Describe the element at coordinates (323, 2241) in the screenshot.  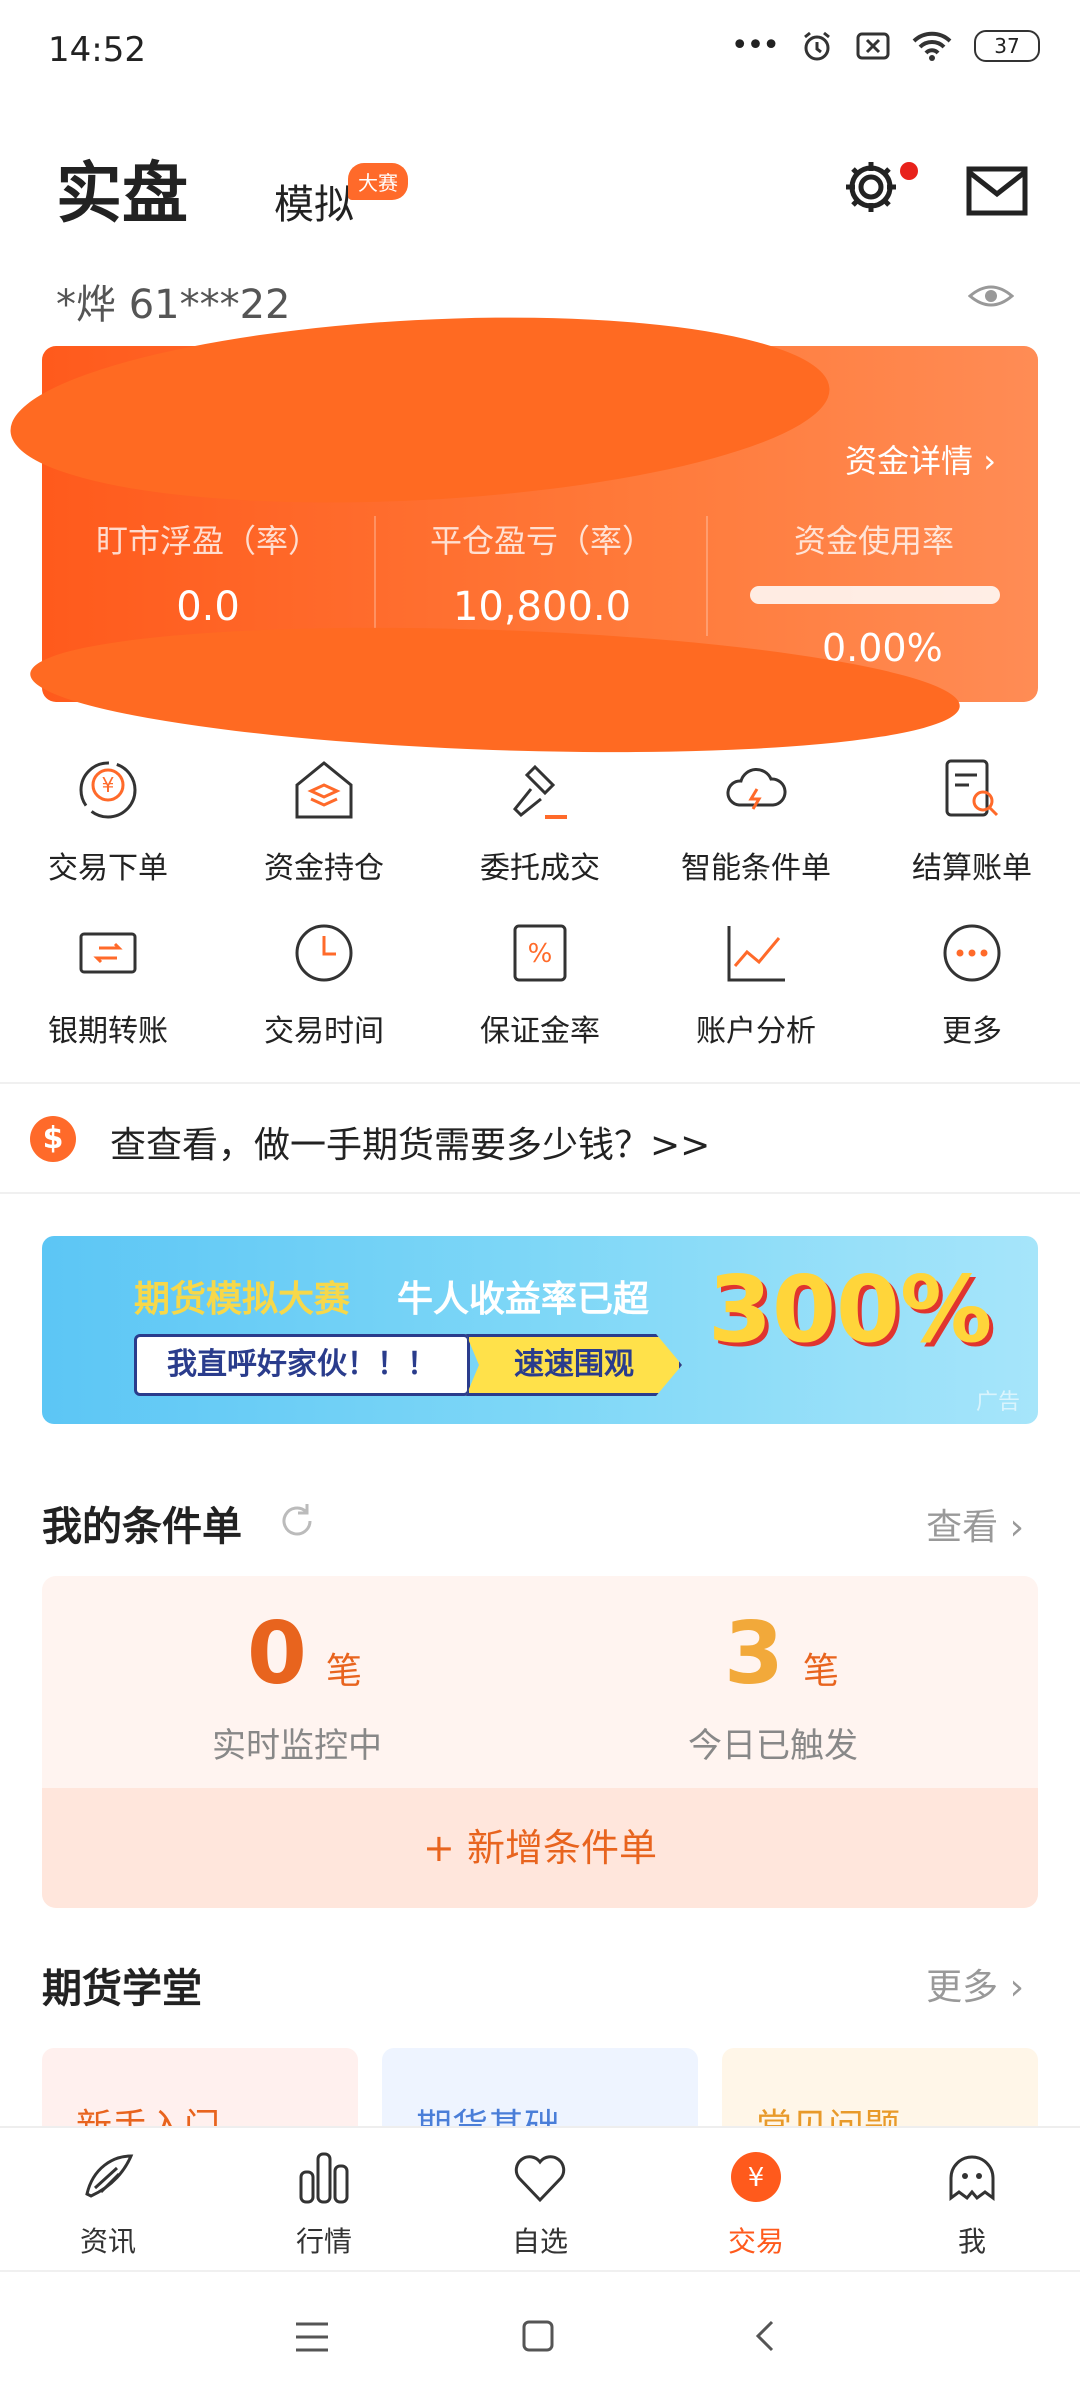
I see `nav-label: 行情` at that location.